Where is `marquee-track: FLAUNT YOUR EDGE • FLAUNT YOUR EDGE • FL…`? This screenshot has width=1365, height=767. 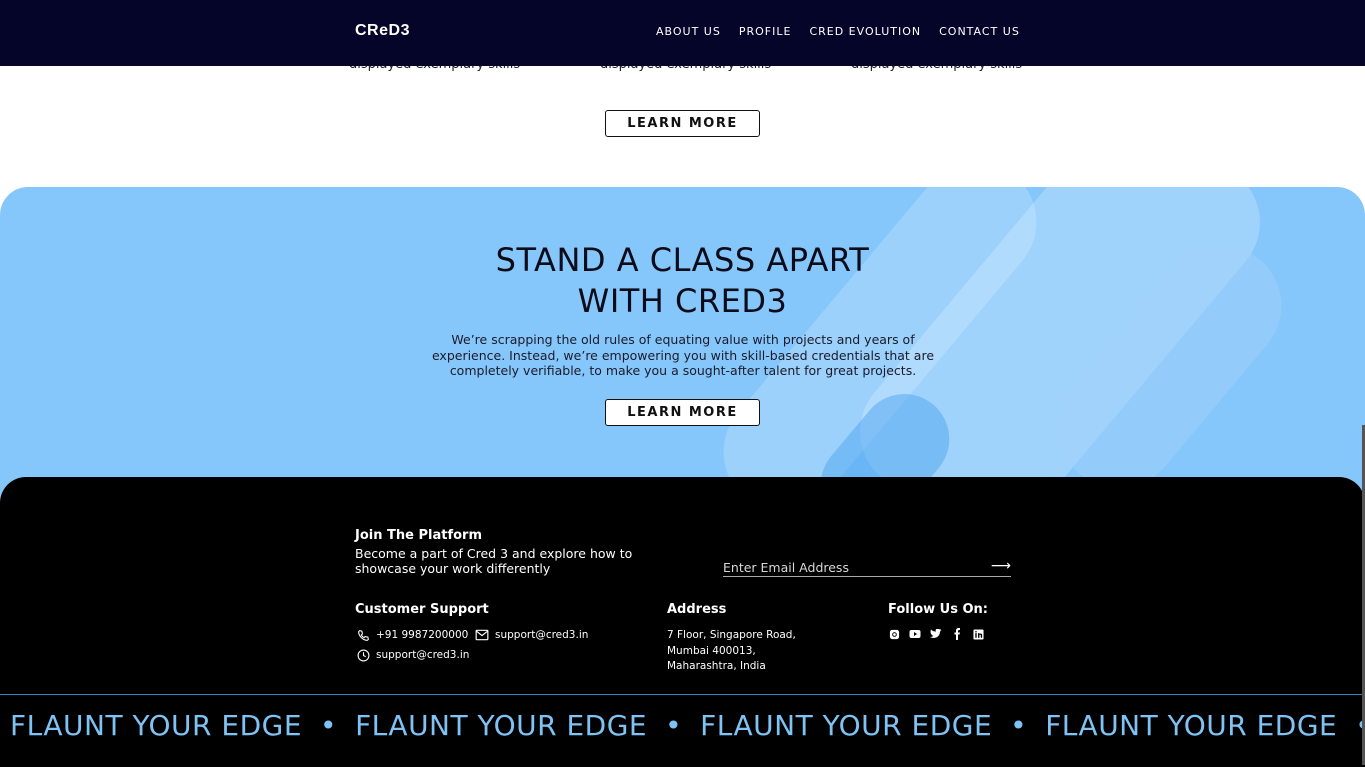 marquee-track: FLAUNT YOUR EDGE • FLAUNT YOUR EDGE • FL… is located at coordinates (687, 725).